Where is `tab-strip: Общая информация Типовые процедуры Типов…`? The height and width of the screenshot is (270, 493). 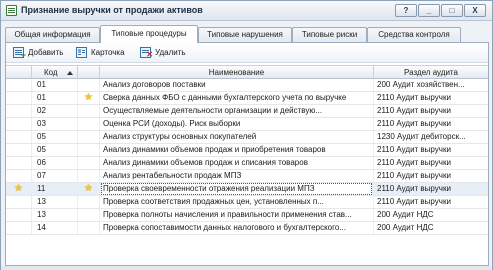 tab-strip: Общая информация Типовые процедуры Типов… is located at coordinates (247, 34).